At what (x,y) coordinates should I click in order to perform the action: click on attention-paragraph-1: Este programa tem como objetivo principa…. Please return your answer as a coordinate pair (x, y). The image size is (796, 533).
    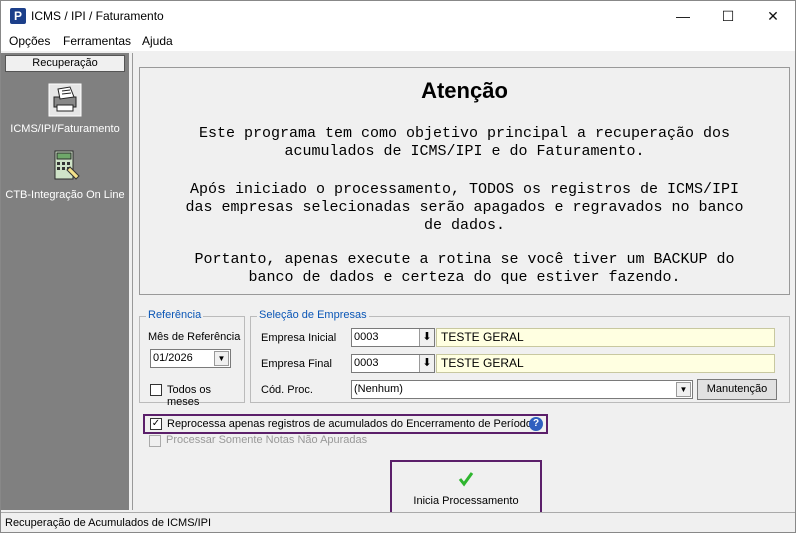
    Looking at the image, I should click on (464, 142).